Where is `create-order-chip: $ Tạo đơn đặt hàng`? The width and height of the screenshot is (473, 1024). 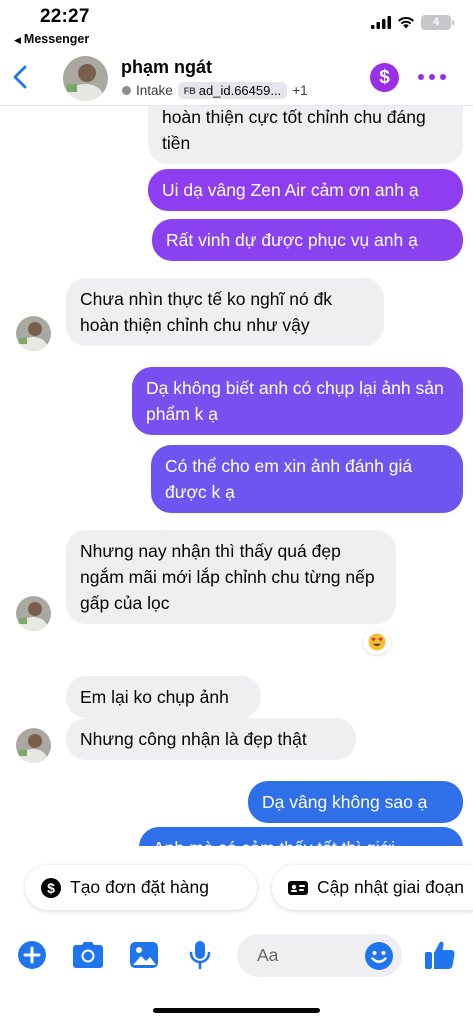 create-order-chip: $ Tạo đơn đặt hàng is located at coordinates (141, 887).